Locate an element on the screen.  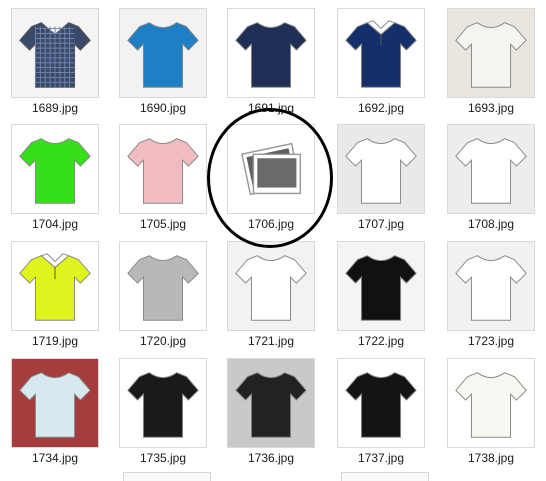
file-name: 1722.jpg is located at coordinates (381, 341).